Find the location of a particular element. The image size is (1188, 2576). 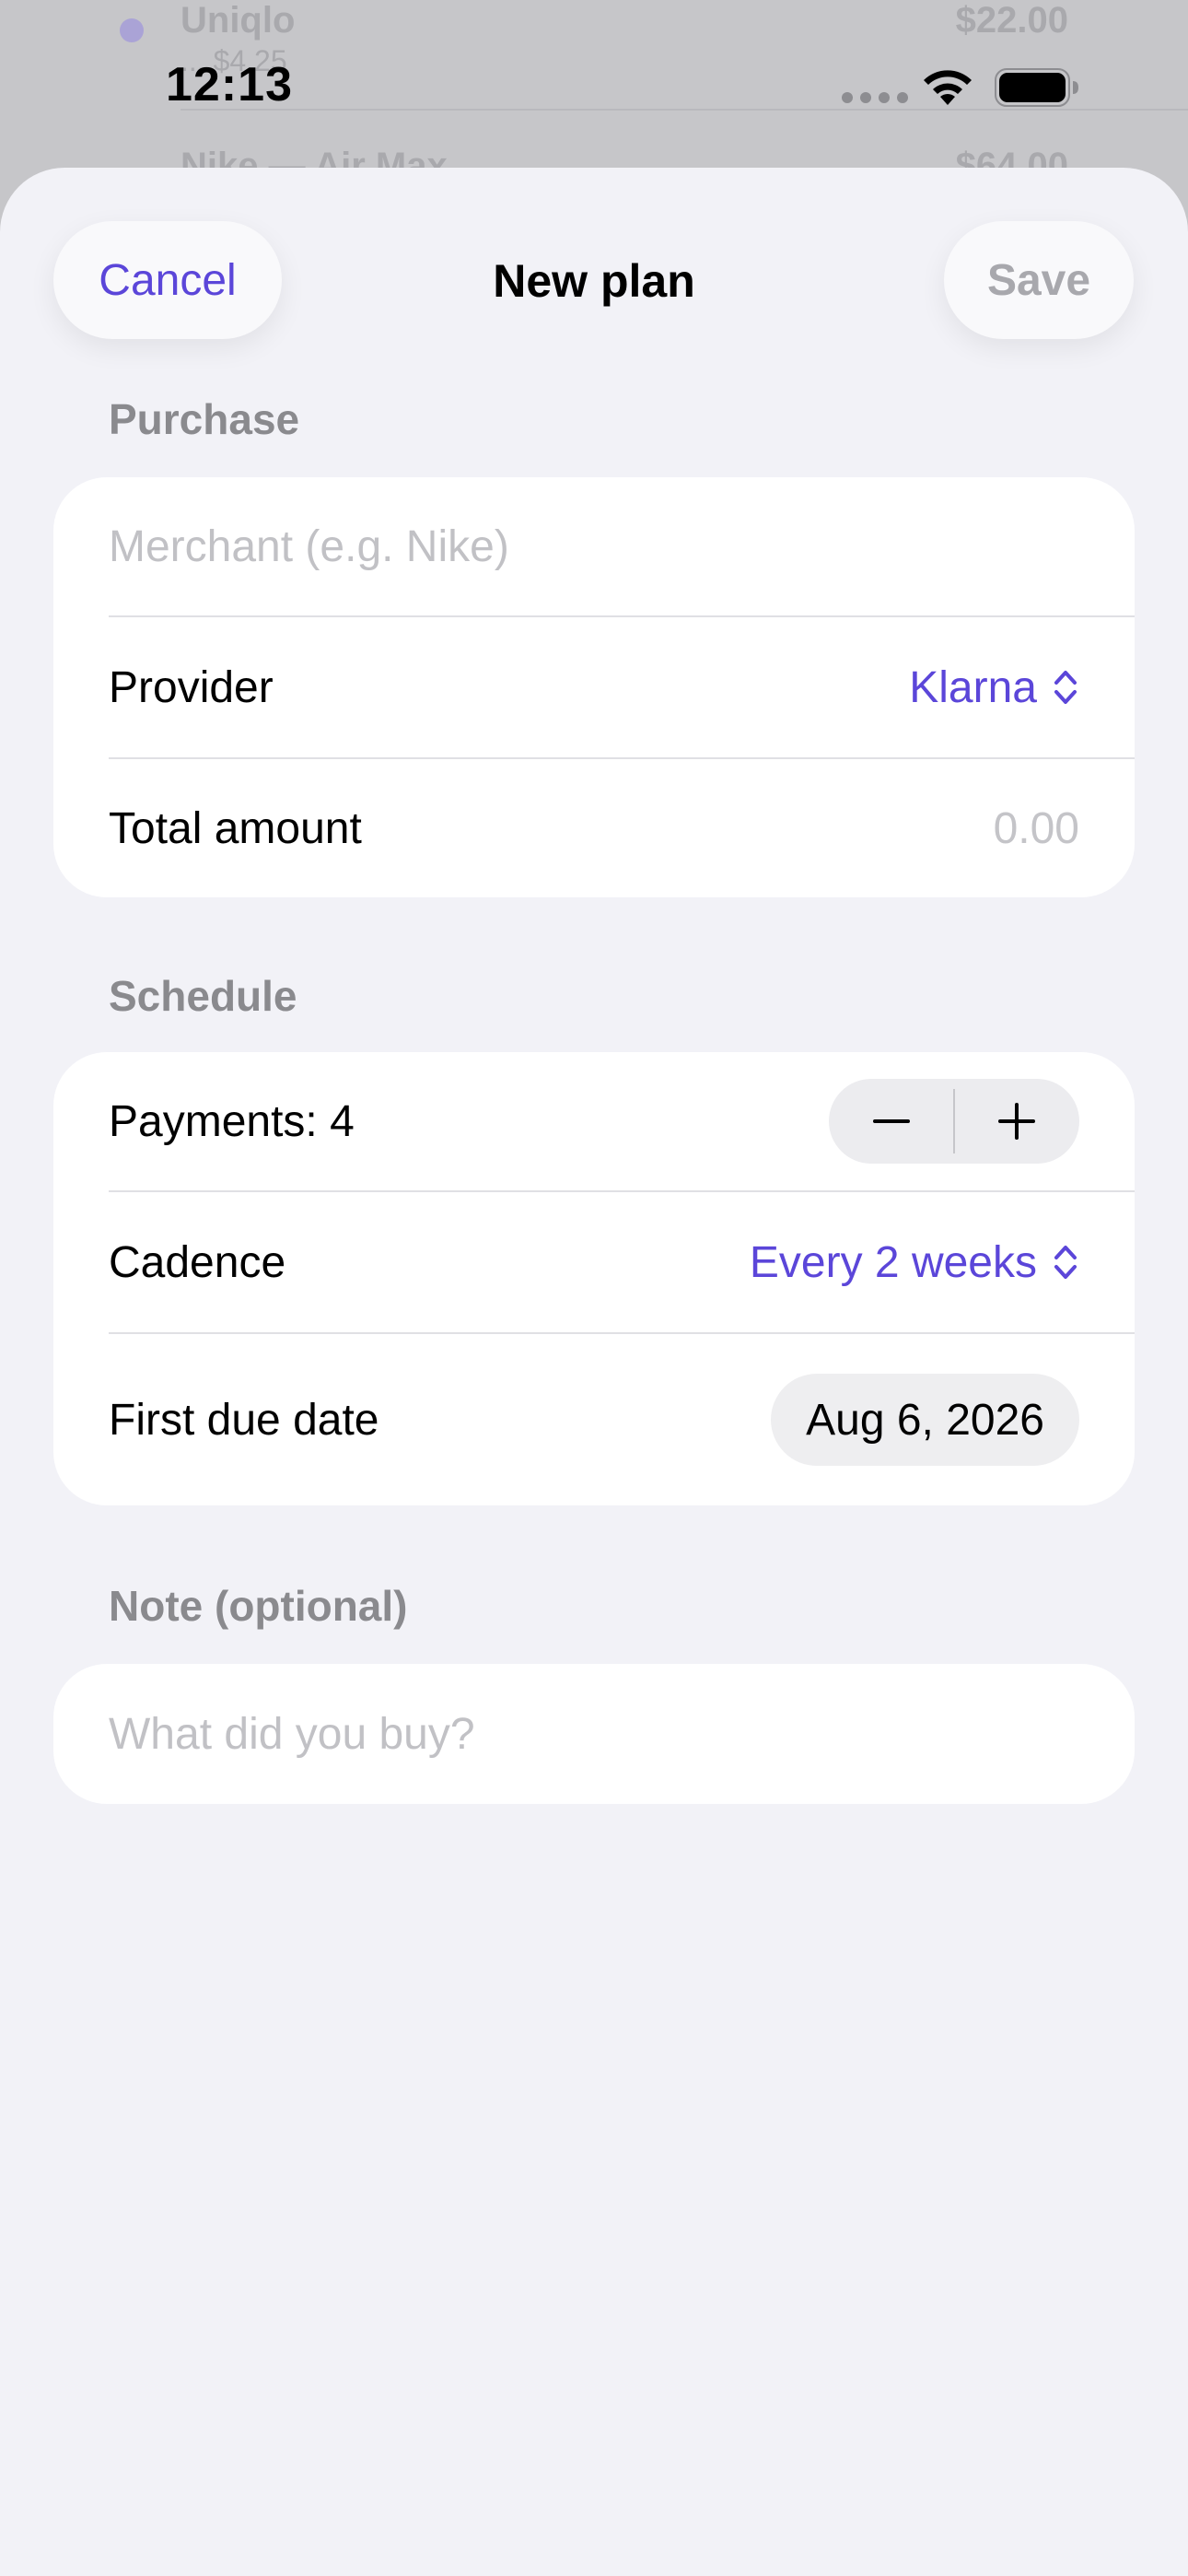

status-bar: 12:13 is located at coordinates (594, 83).